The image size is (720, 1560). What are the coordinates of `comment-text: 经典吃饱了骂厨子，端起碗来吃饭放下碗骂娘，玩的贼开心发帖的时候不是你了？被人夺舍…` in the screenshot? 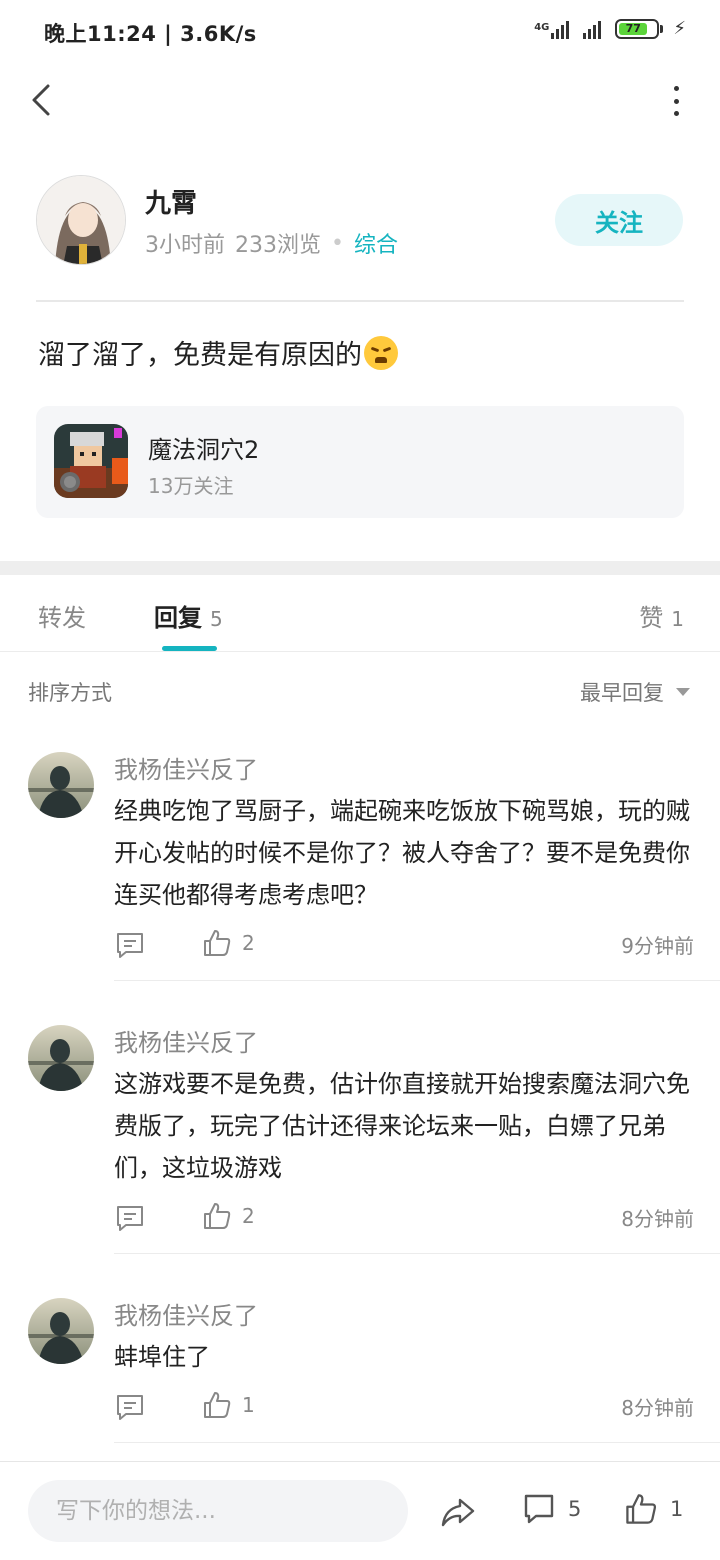 It's located at (402, 853).